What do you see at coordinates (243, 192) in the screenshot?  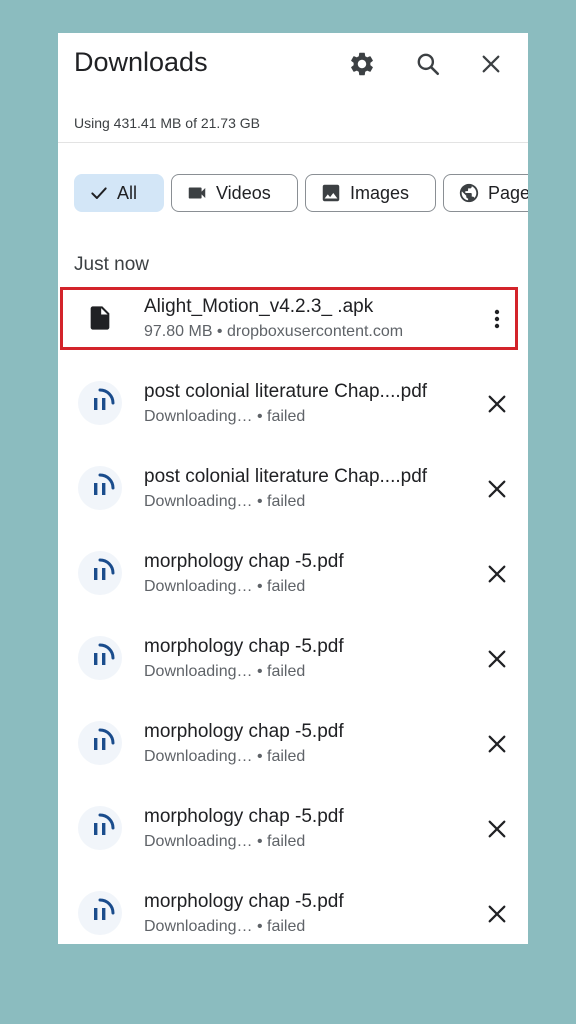 I see `filter-videos-label: Videos` at bounding box center [243, 192].